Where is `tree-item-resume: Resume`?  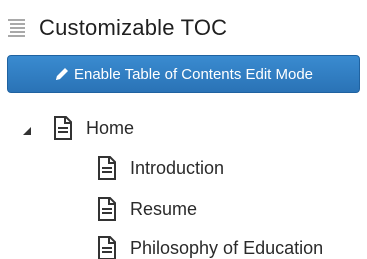 tree-item-resume: Resume is located at coordinates (147, 209).